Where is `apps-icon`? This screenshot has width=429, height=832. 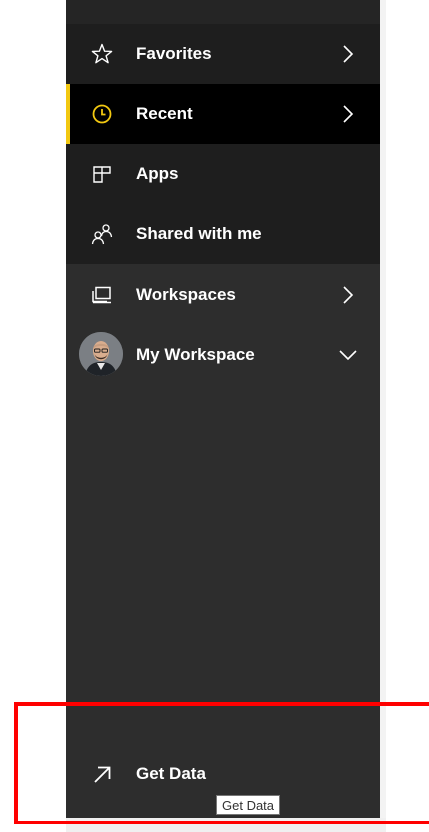 apps-icon is located at coordinates (102, 174).